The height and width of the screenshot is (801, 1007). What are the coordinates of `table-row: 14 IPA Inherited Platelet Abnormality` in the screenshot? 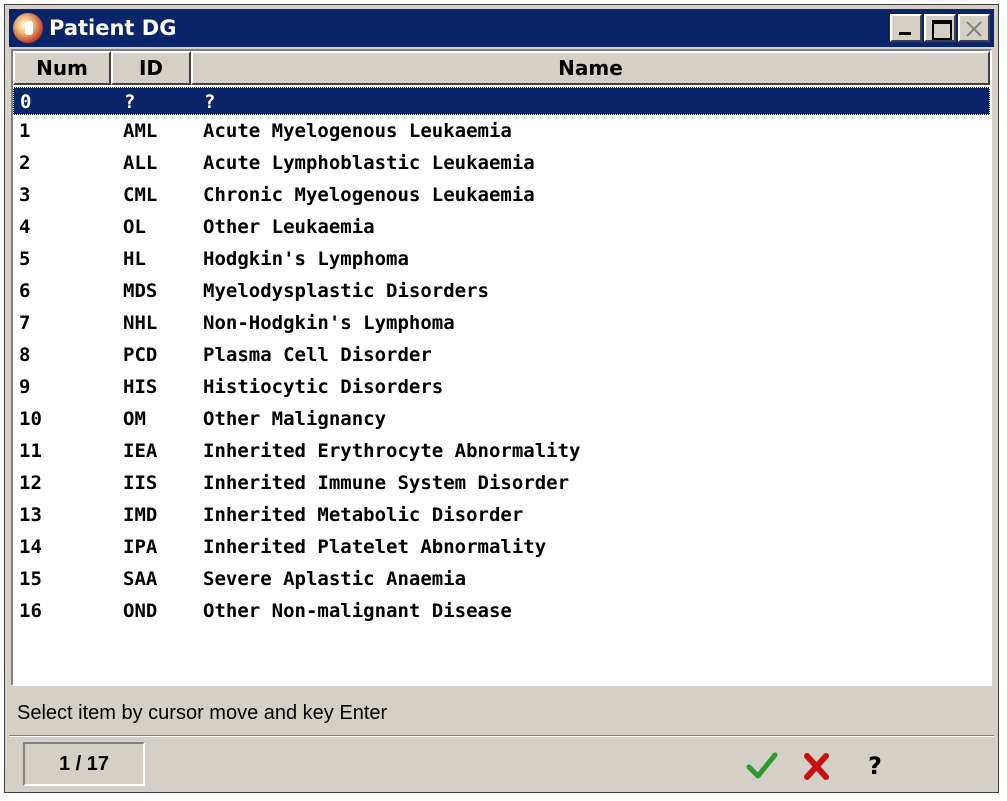 It's located at (501, 547).